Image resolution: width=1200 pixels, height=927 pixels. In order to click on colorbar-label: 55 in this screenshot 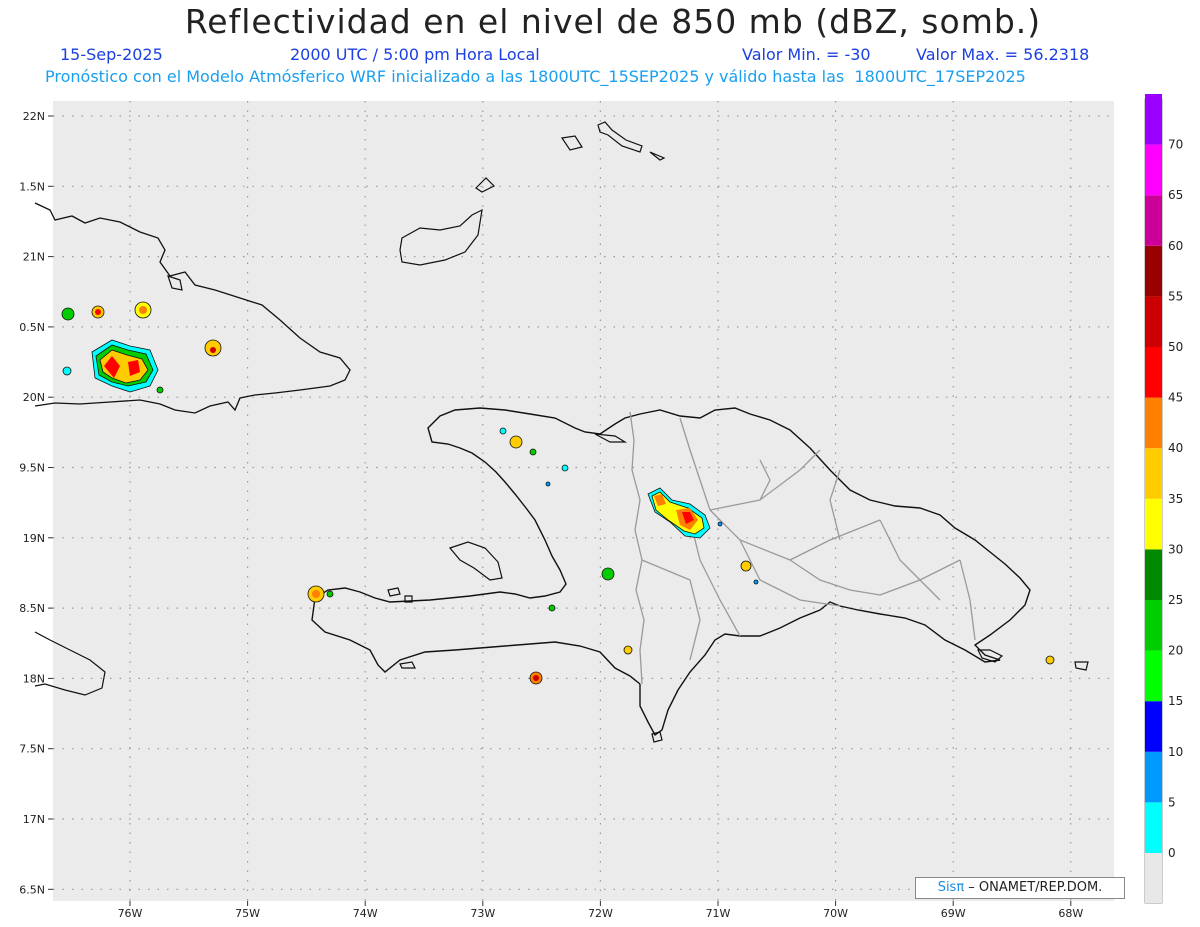, I will do `click(1175, 296)`.